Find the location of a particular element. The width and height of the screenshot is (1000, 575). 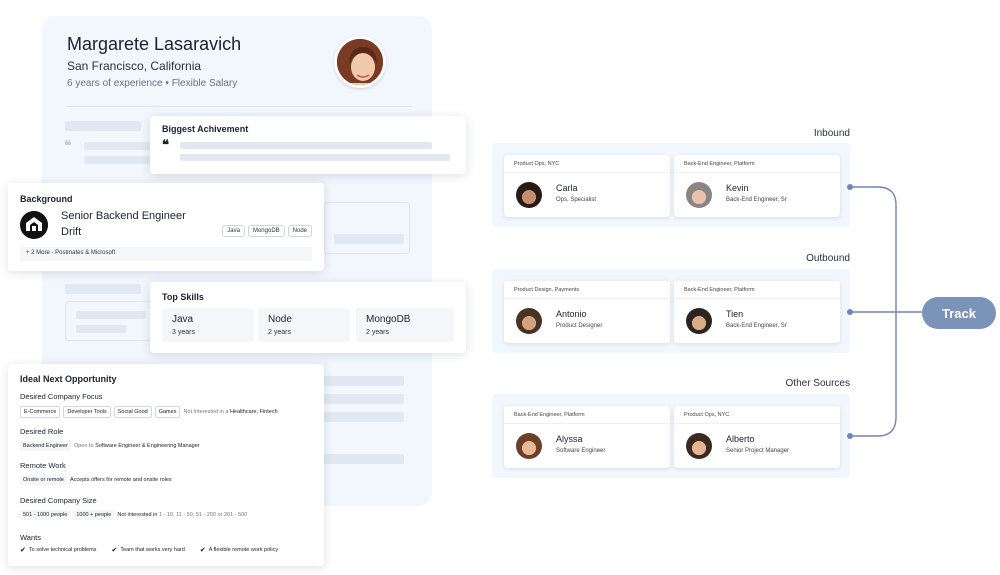

track-button: Track is located at coordinates (959, 313).